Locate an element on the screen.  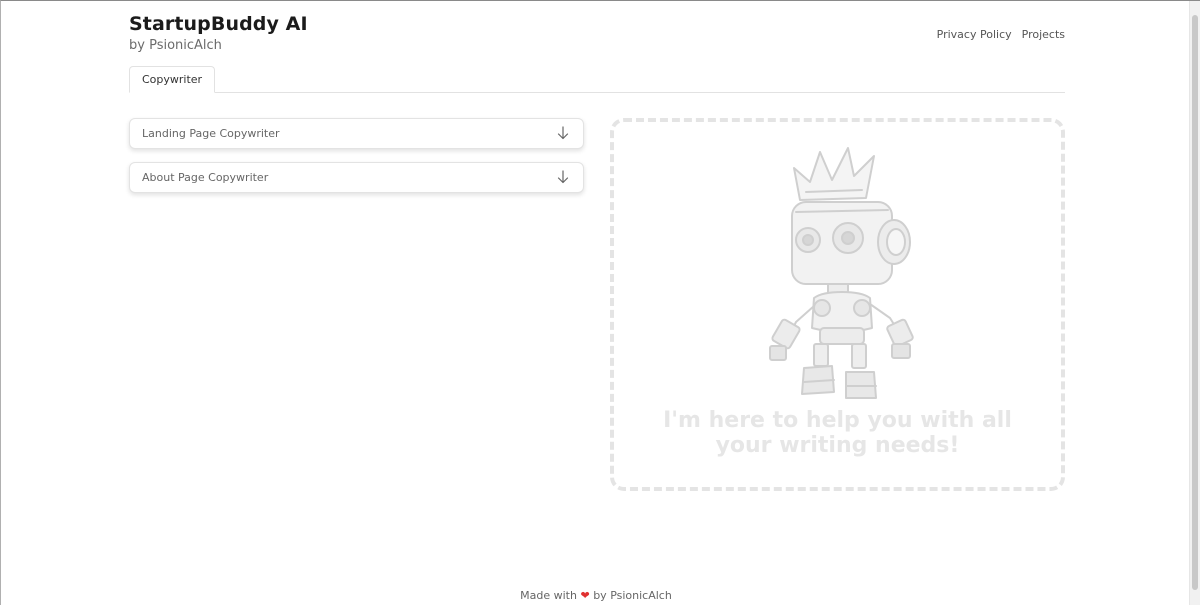
tab-bar: Copywriter is located at coordinates (597, 79).